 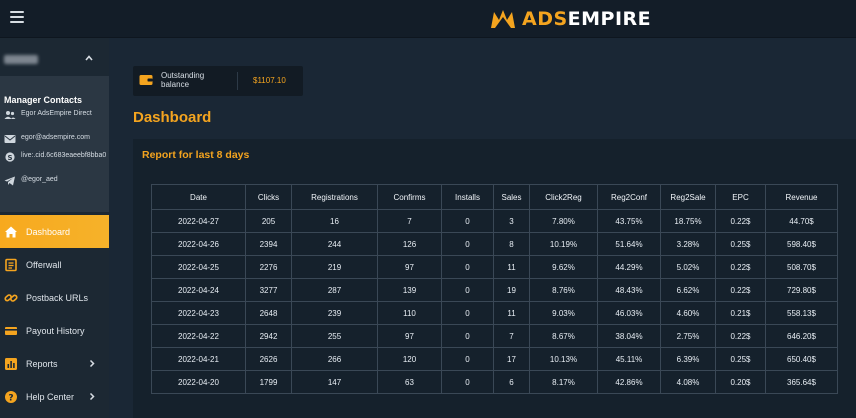 I want to click on mail-icon, so click(x=10, y=139).